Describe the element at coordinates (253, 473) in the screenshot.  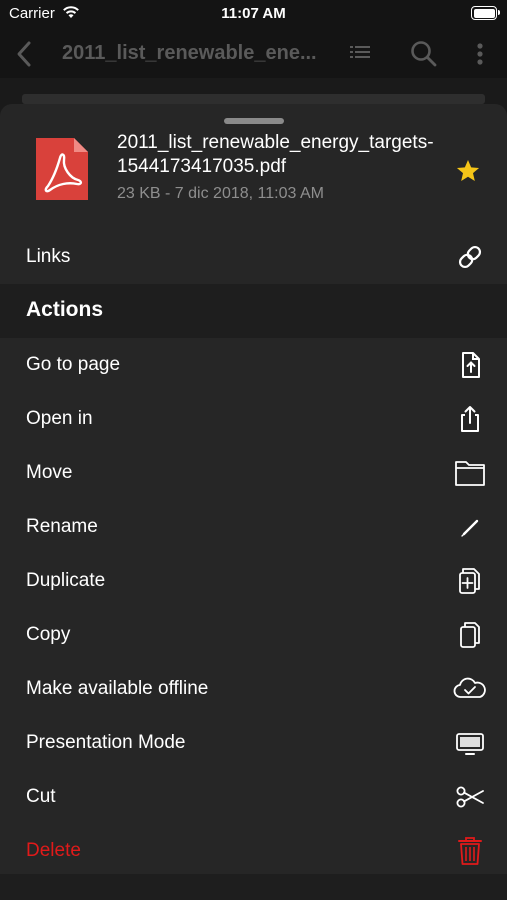
I see `action-move: Move` at that location.